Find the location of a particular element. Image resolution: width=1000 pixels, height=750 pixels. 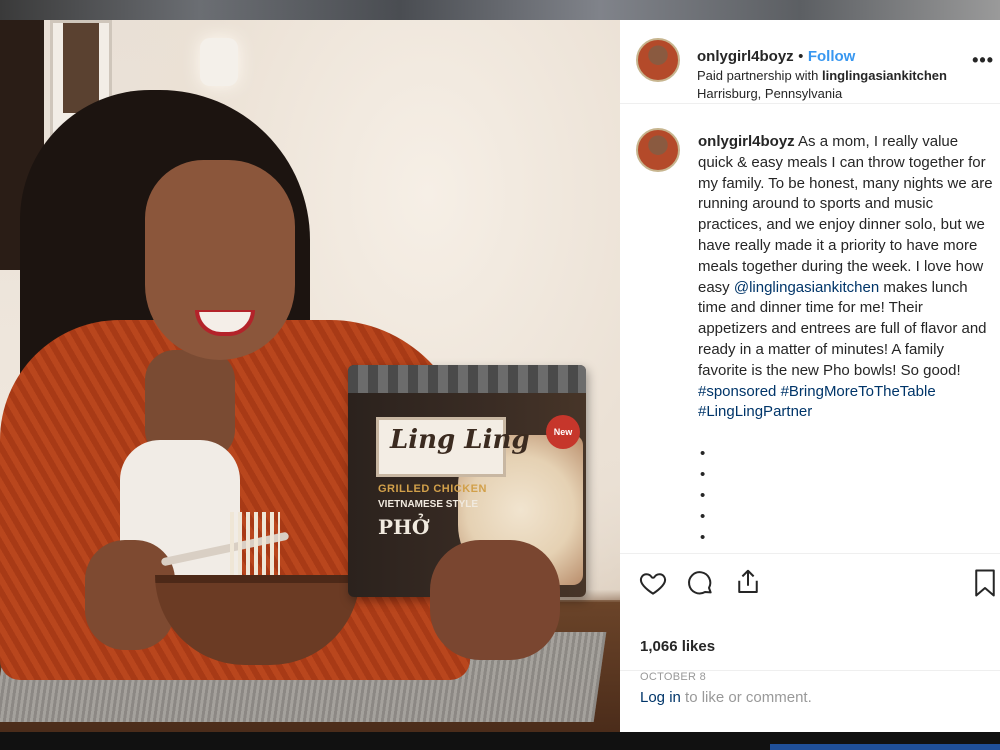

likes-count: 1,066 likes is located at coordinates (677, 646).